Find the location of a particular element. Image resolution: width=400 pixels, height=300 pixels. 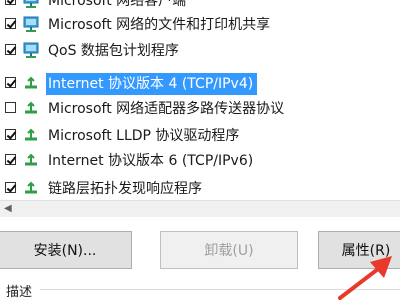

component-label: QoS 数据包计划程序 is located at coordinates (113, 51).